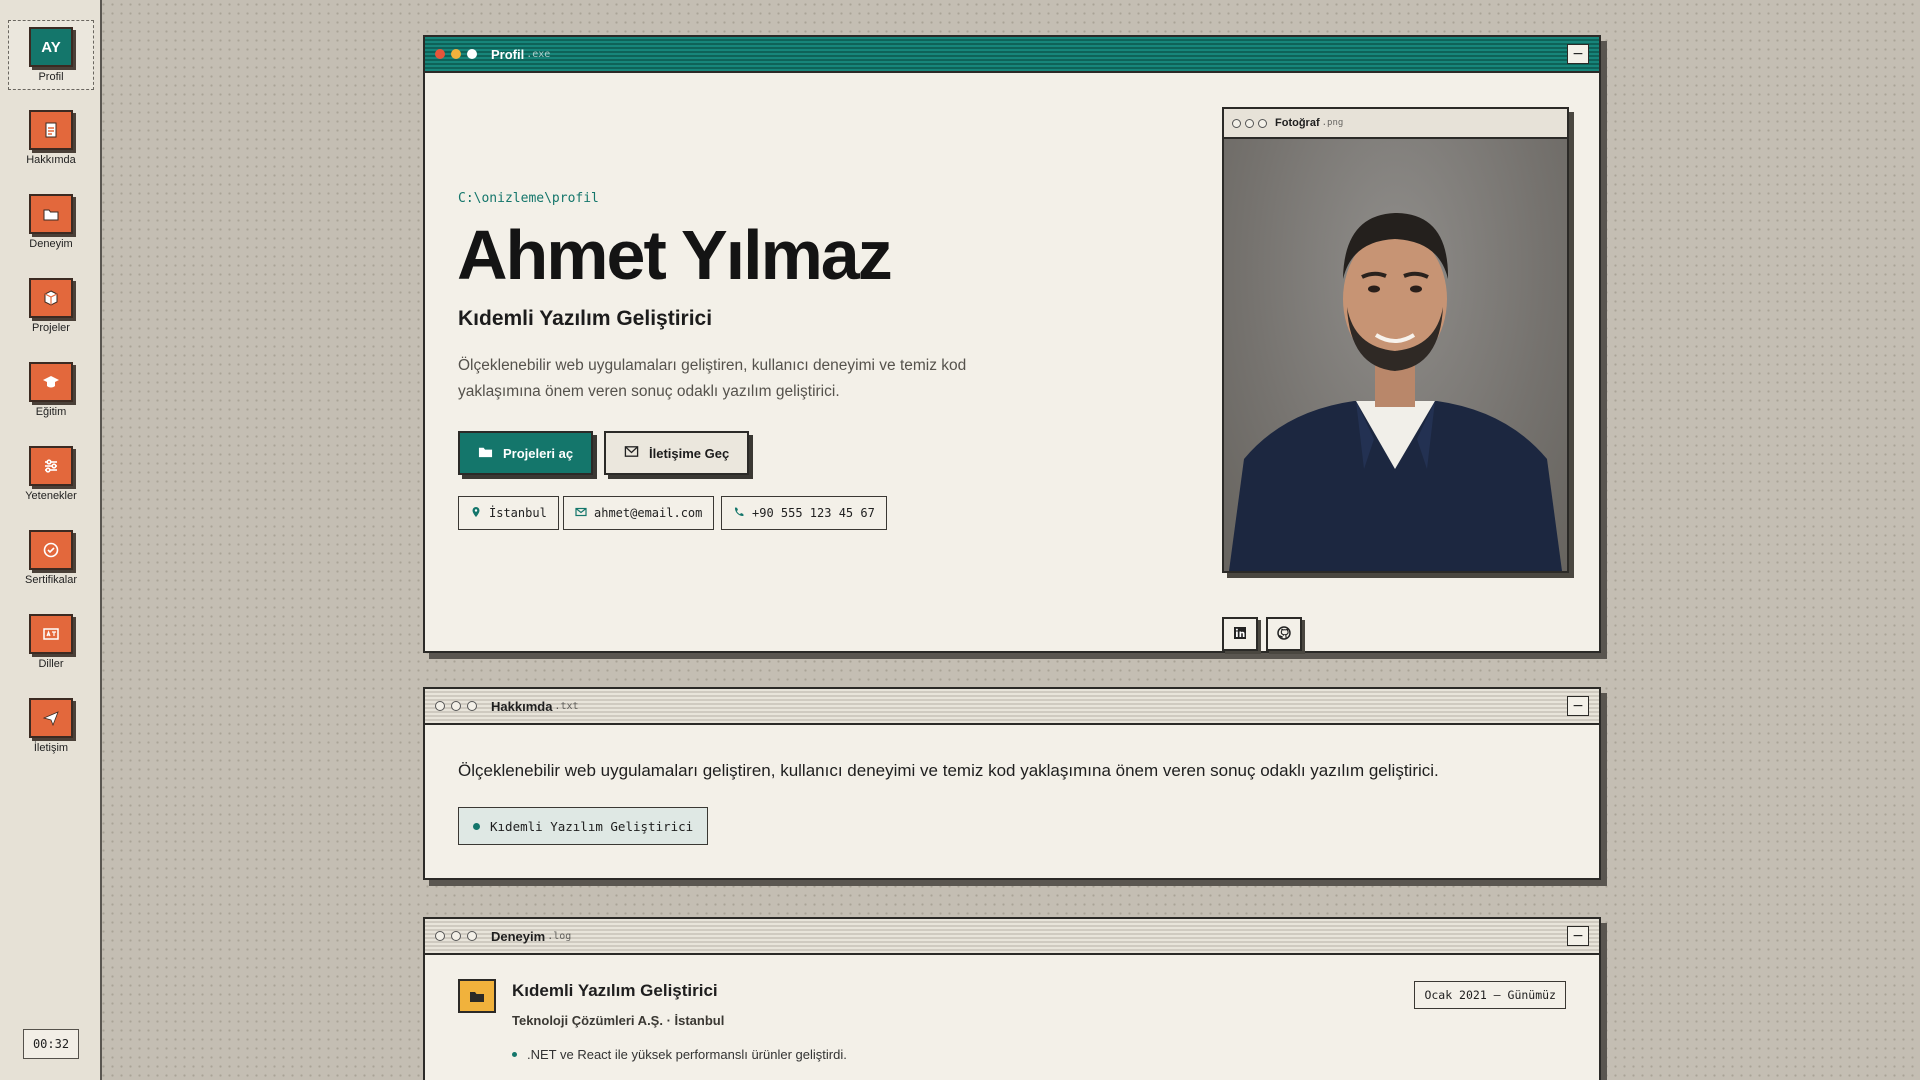 This screenshot has width=1920, height=1080. Describe the element at coordinates (1332, 123) in the screenshot. I see `photo-window-ext: .png` at that location.